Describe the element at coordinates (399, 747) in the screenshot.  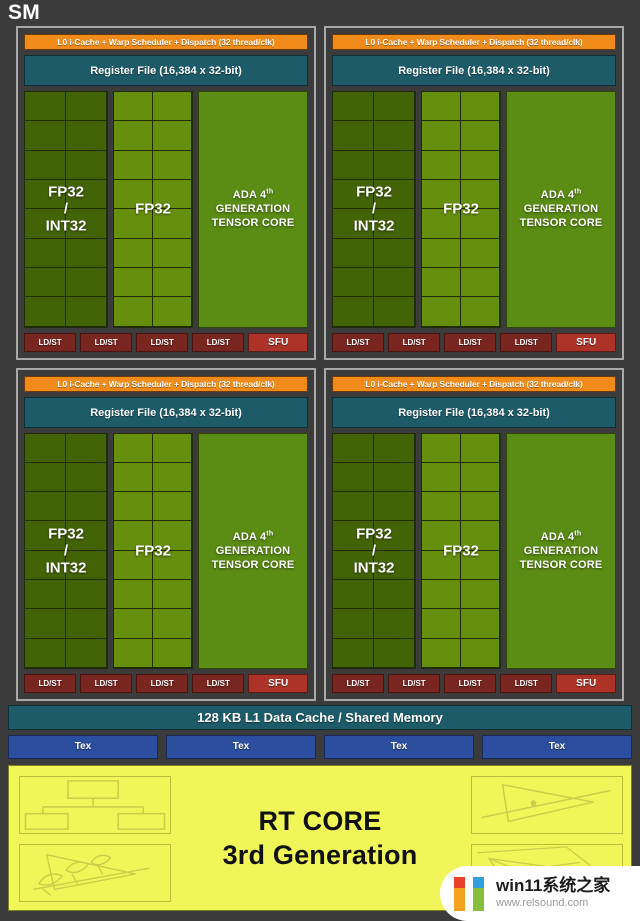
I see `tex-unit: Tex` at that location.